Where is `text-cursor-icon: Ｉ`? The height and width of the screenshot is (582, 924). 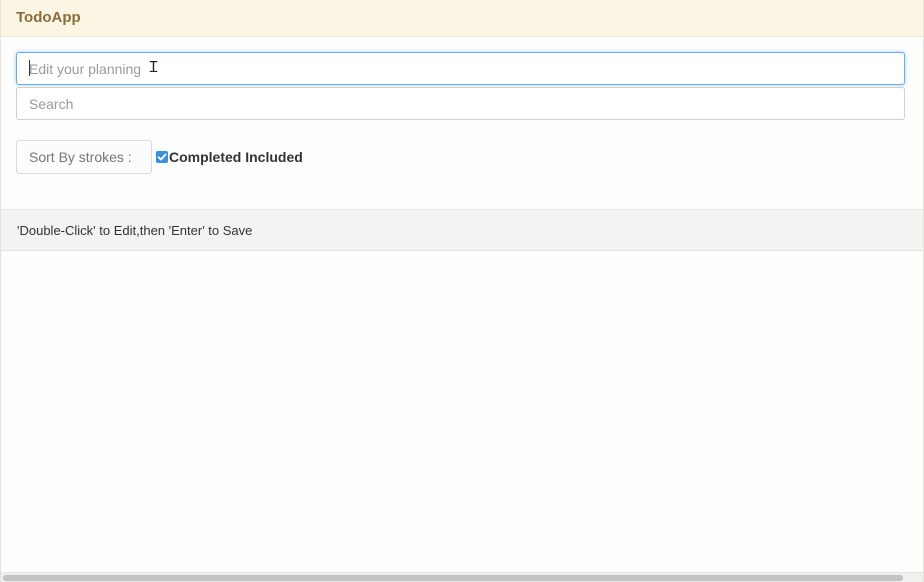
text-cursor-icon: Ｉ is located at coordinates (154, 67).